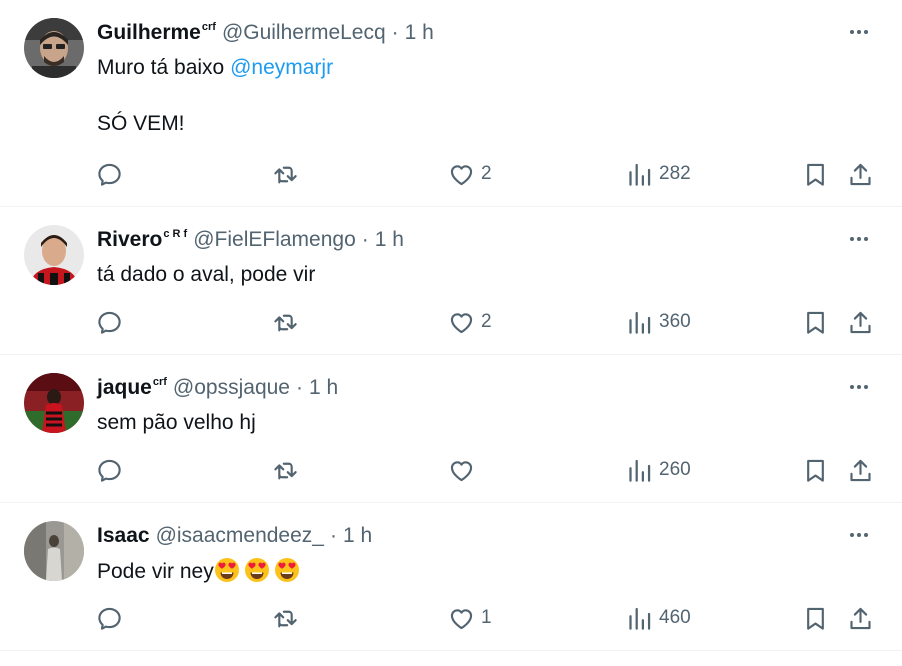  What do you see at coordinates (658, 618) in the screenshot?
I see `views-button: 460` at bounding box center [658, 618].